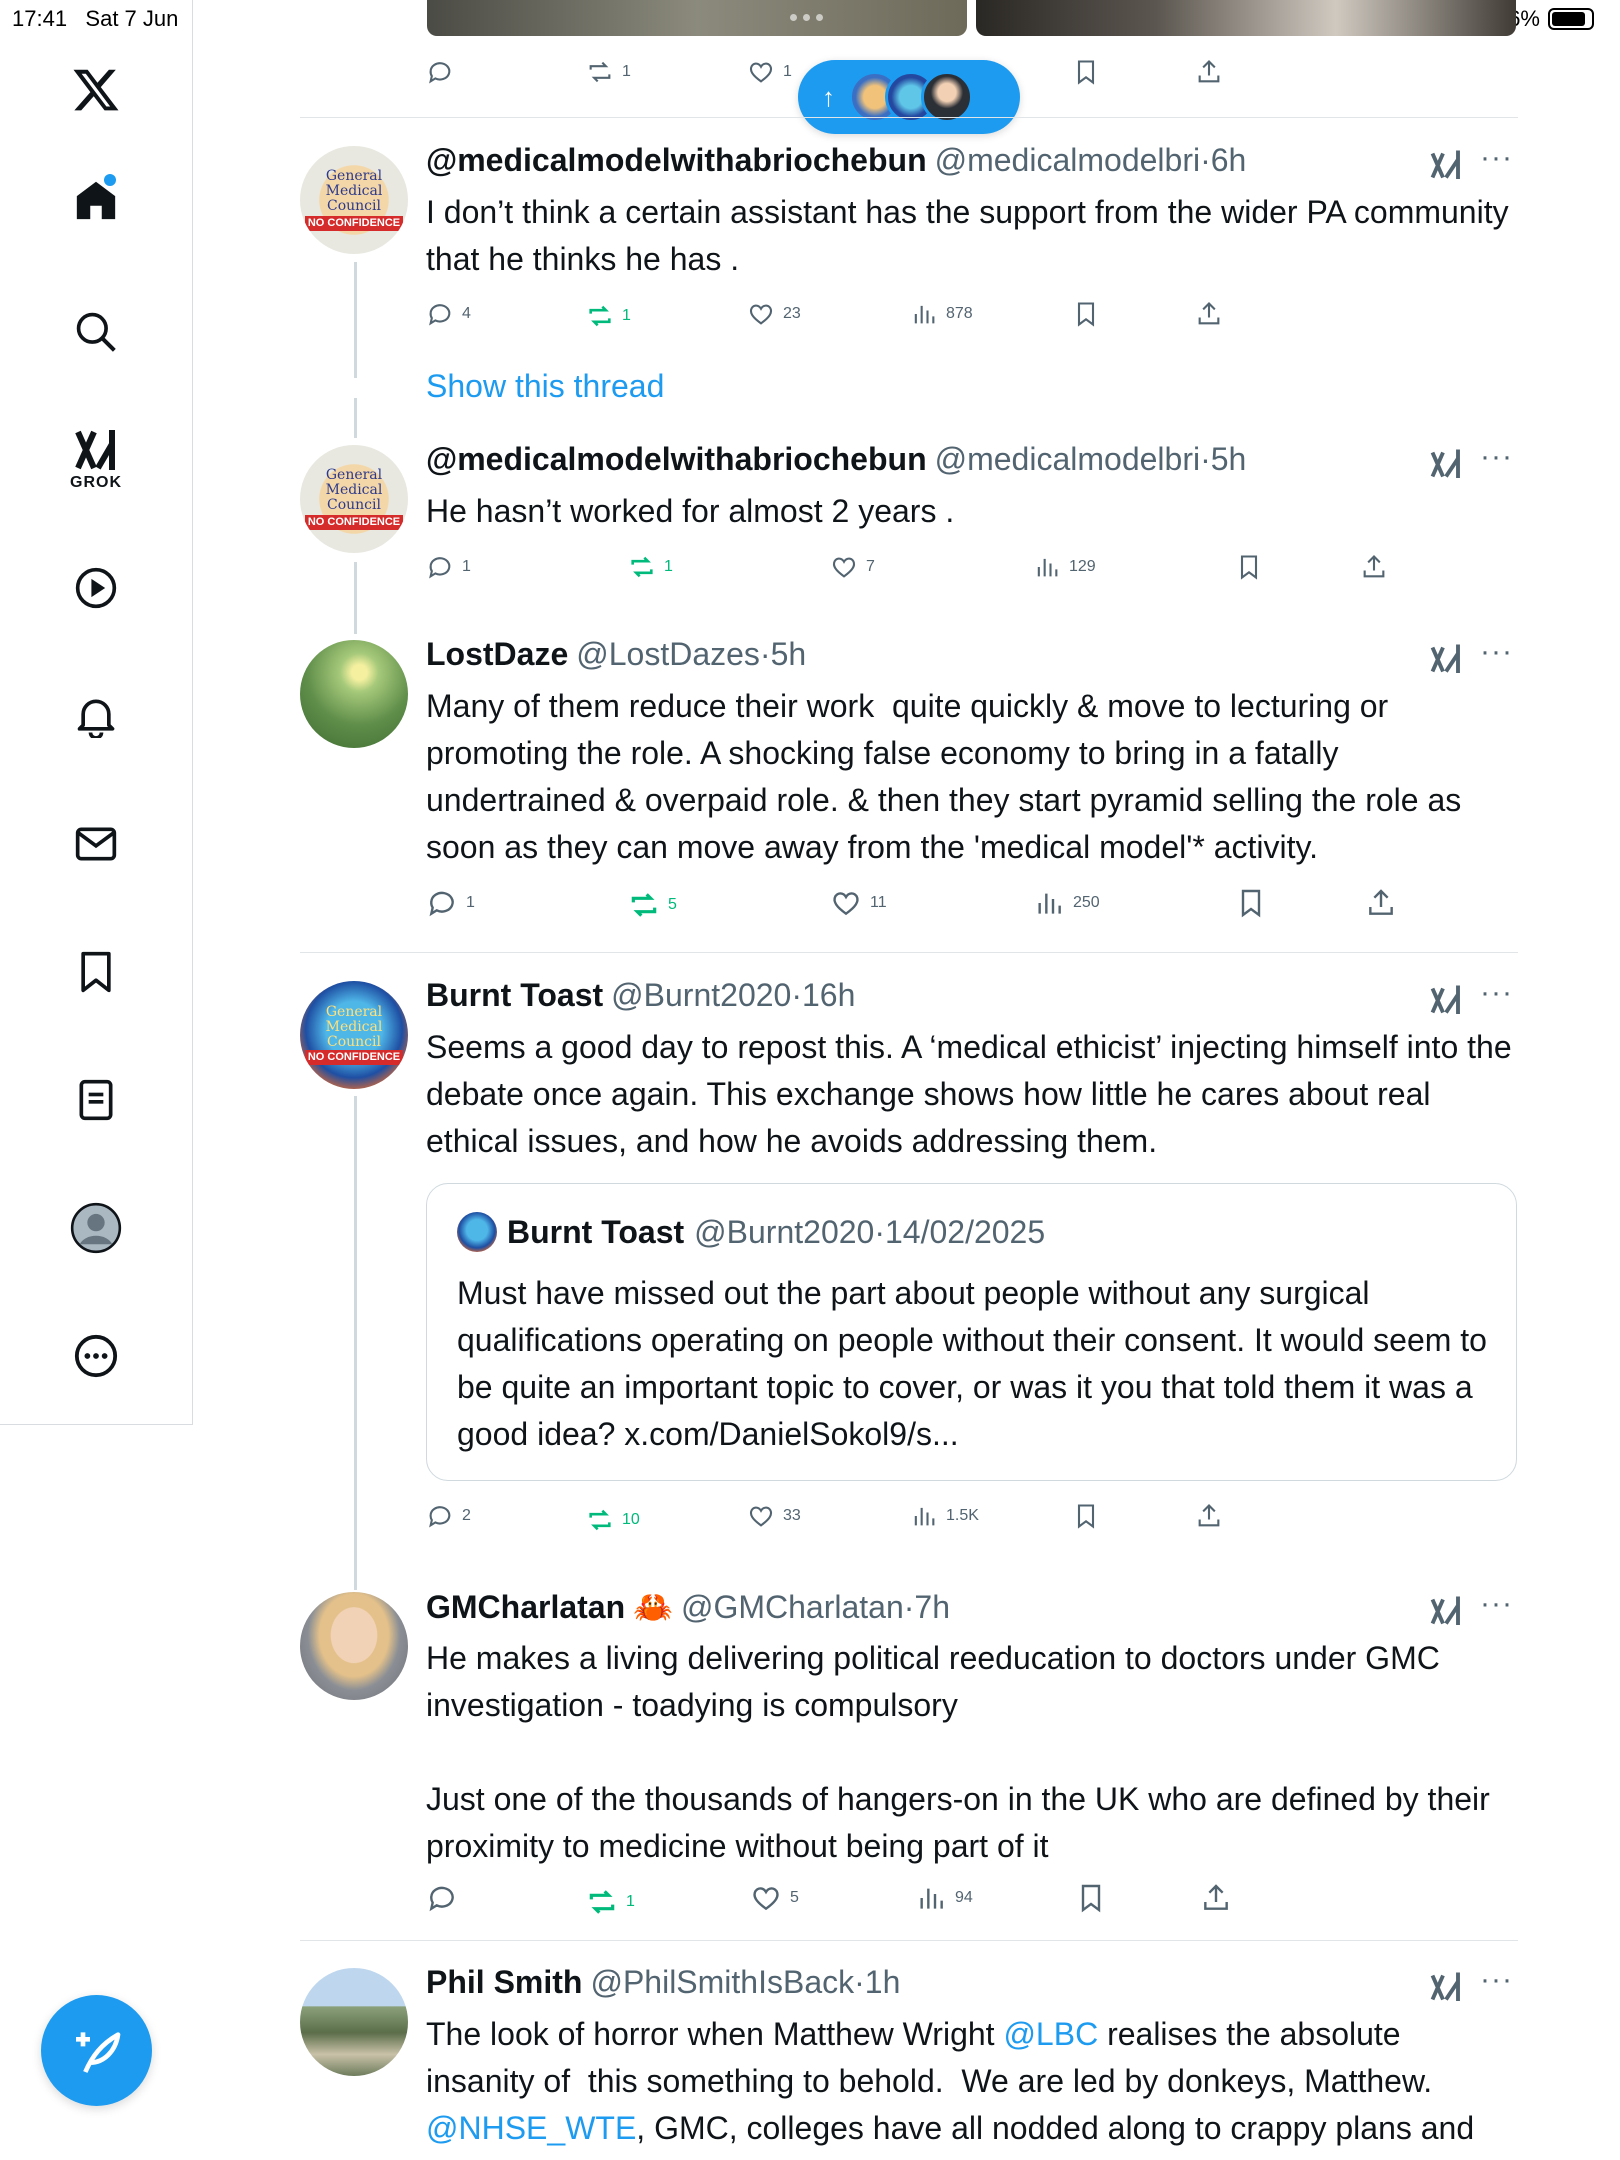 This screenshot has width=1620, height=2160. I want to click on reply-button: 2, so click(448, 1516).